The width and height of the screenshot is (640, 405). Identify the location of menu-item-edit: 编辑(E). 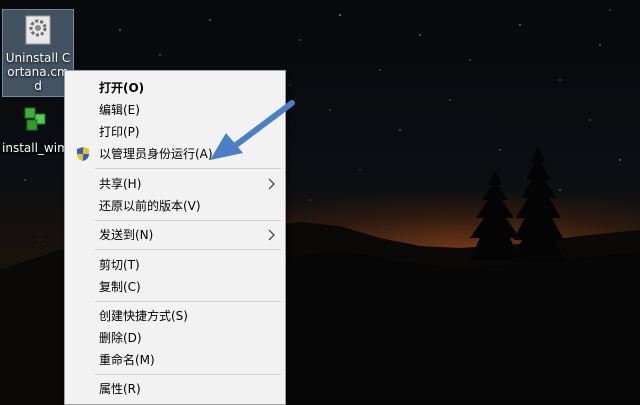
(175, 110).